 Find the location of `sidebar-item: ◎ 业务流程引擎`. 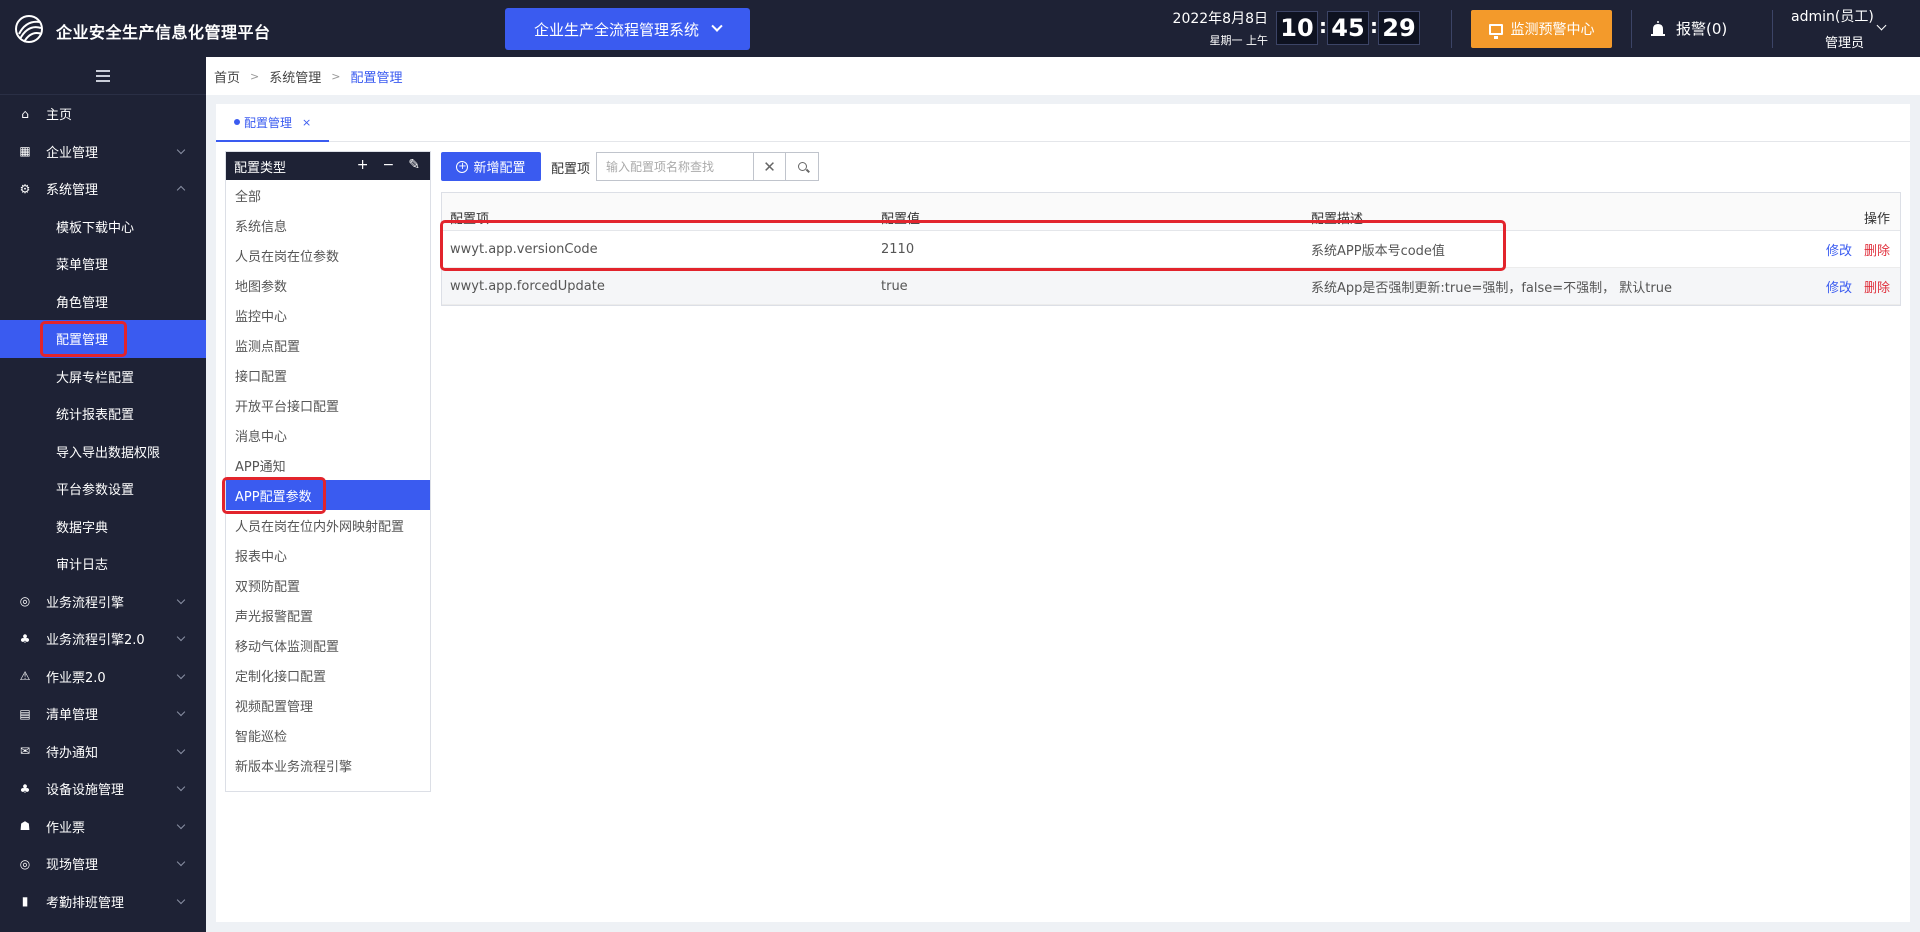

sidebar-item: ◎ 业务流程引擎 is located at coordinates (103, 602).